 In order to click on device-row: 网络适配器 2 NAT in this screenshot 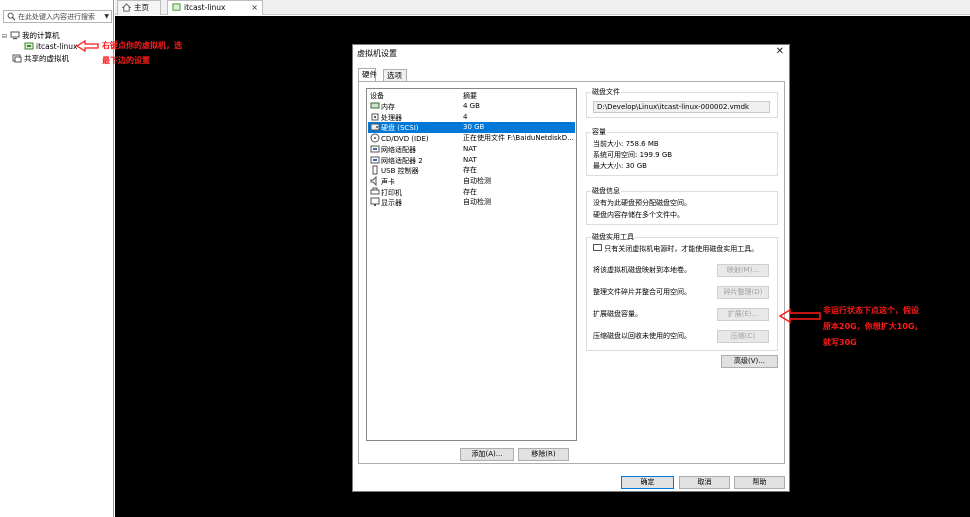, I will do `click(471, 160)`.